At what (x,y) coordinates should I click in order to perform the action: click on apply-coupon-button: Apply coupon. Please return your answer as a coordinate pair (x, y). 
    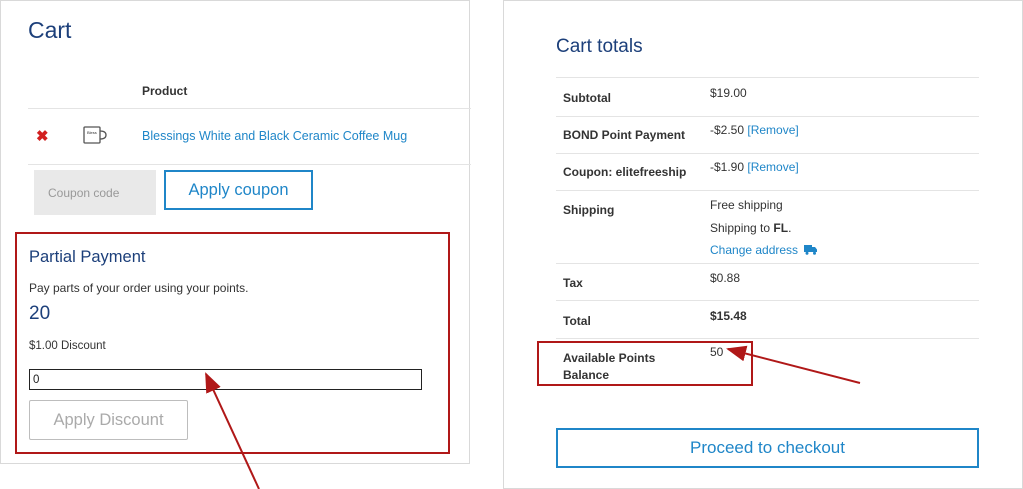
    Looking at the image, I should click on (238, 190).